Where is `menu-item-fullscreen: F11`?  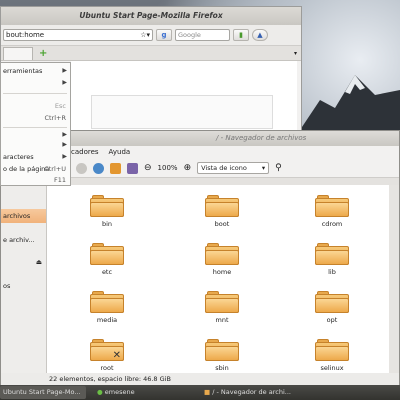
menu-item-fullscreen: F11 is located at coordinates (35, 180).